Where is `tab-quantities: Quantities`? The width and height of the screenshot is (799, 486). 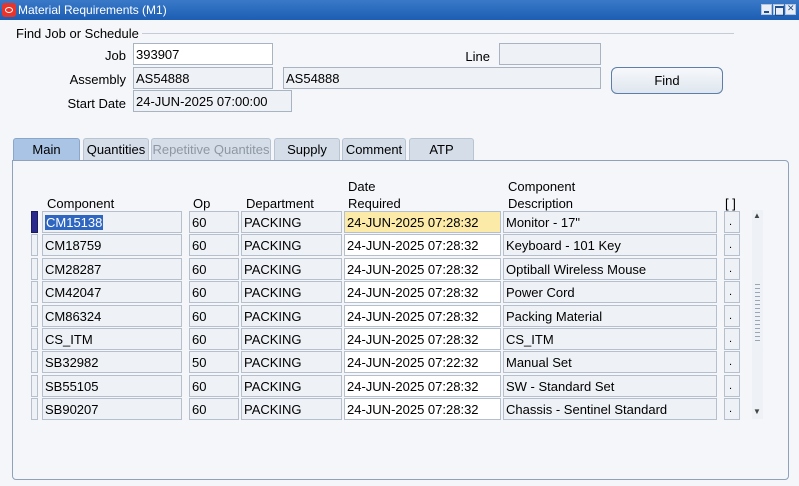 tab-quantities: Quantities is located at coordinates (116, 149).